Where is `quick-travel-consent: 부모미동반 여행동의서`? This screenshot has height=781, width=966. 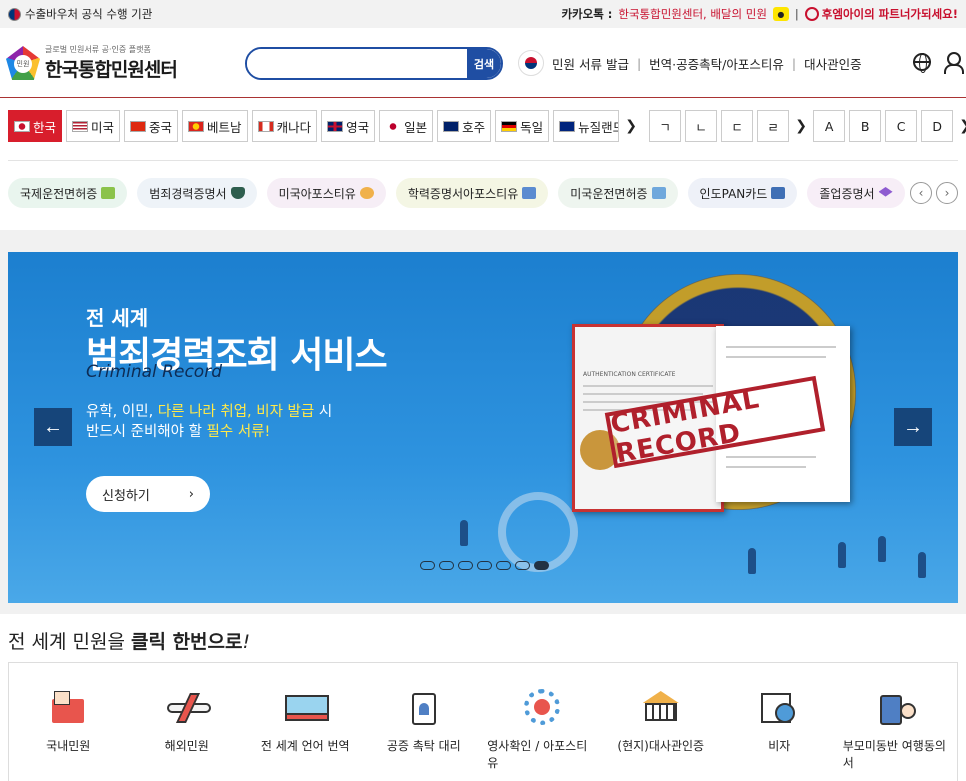
quick-travel-consent: 부모미동반 여행동의서 is located at coordinates (898, 734).